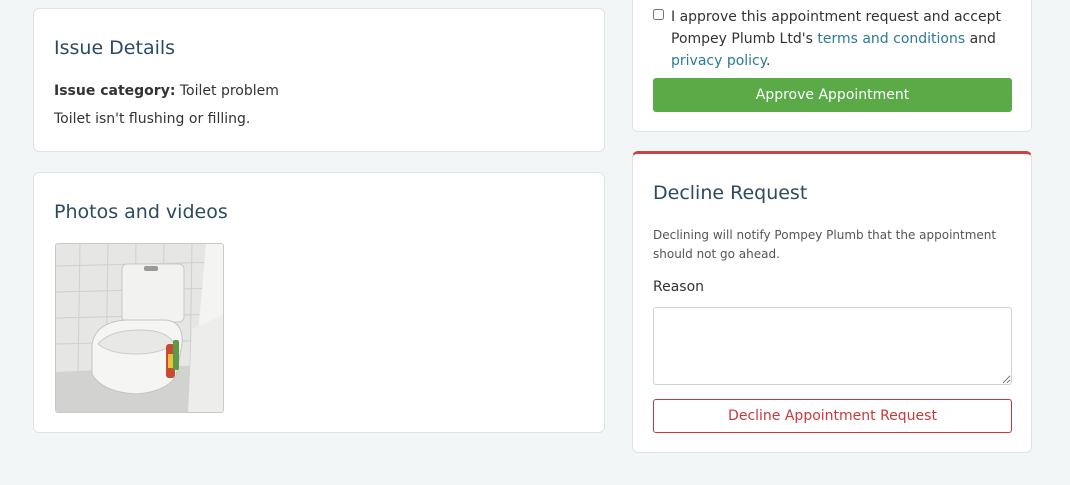 This screenshot has width=1070, height=485. I want to click on decline-appointment-button: Decline Appointment Request, so click(832, 416).